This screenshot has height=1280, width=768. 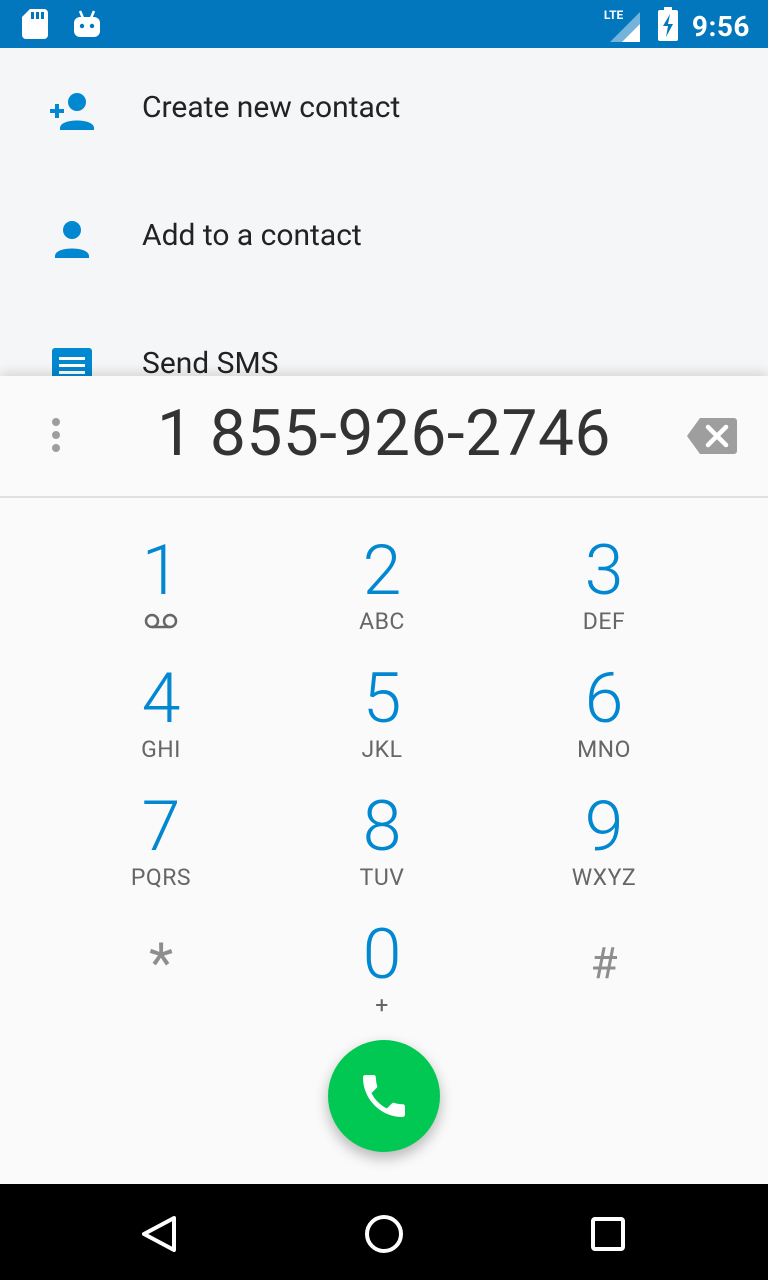 I want to click on navigation-bar, so click(x=384, y=1232).